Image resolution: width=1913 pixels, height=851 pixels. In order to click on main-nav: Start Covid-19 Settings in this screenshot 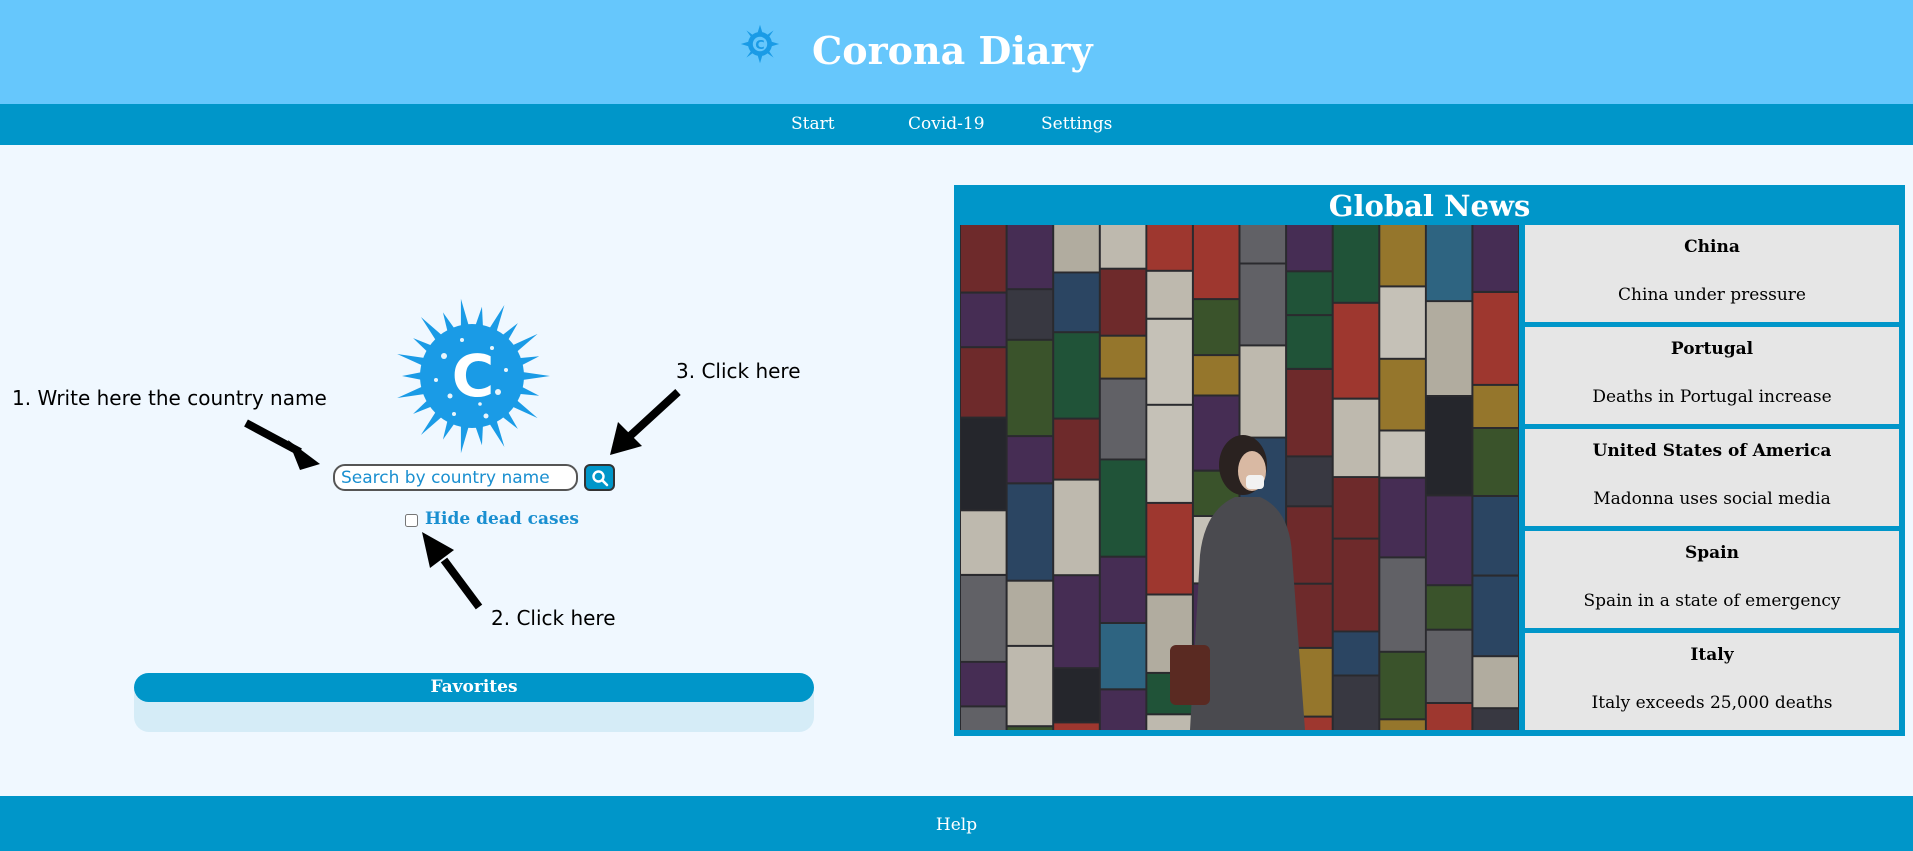, I will do `click(956, 124)`.